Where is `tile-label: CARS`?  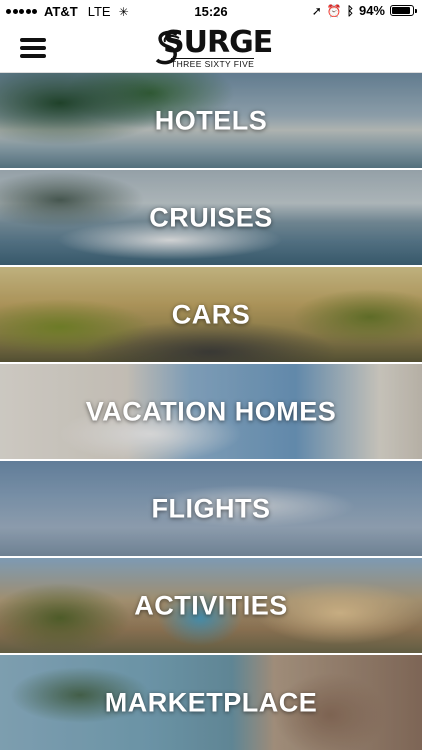 tile-label: CARS is located at coordinates (211, 314).